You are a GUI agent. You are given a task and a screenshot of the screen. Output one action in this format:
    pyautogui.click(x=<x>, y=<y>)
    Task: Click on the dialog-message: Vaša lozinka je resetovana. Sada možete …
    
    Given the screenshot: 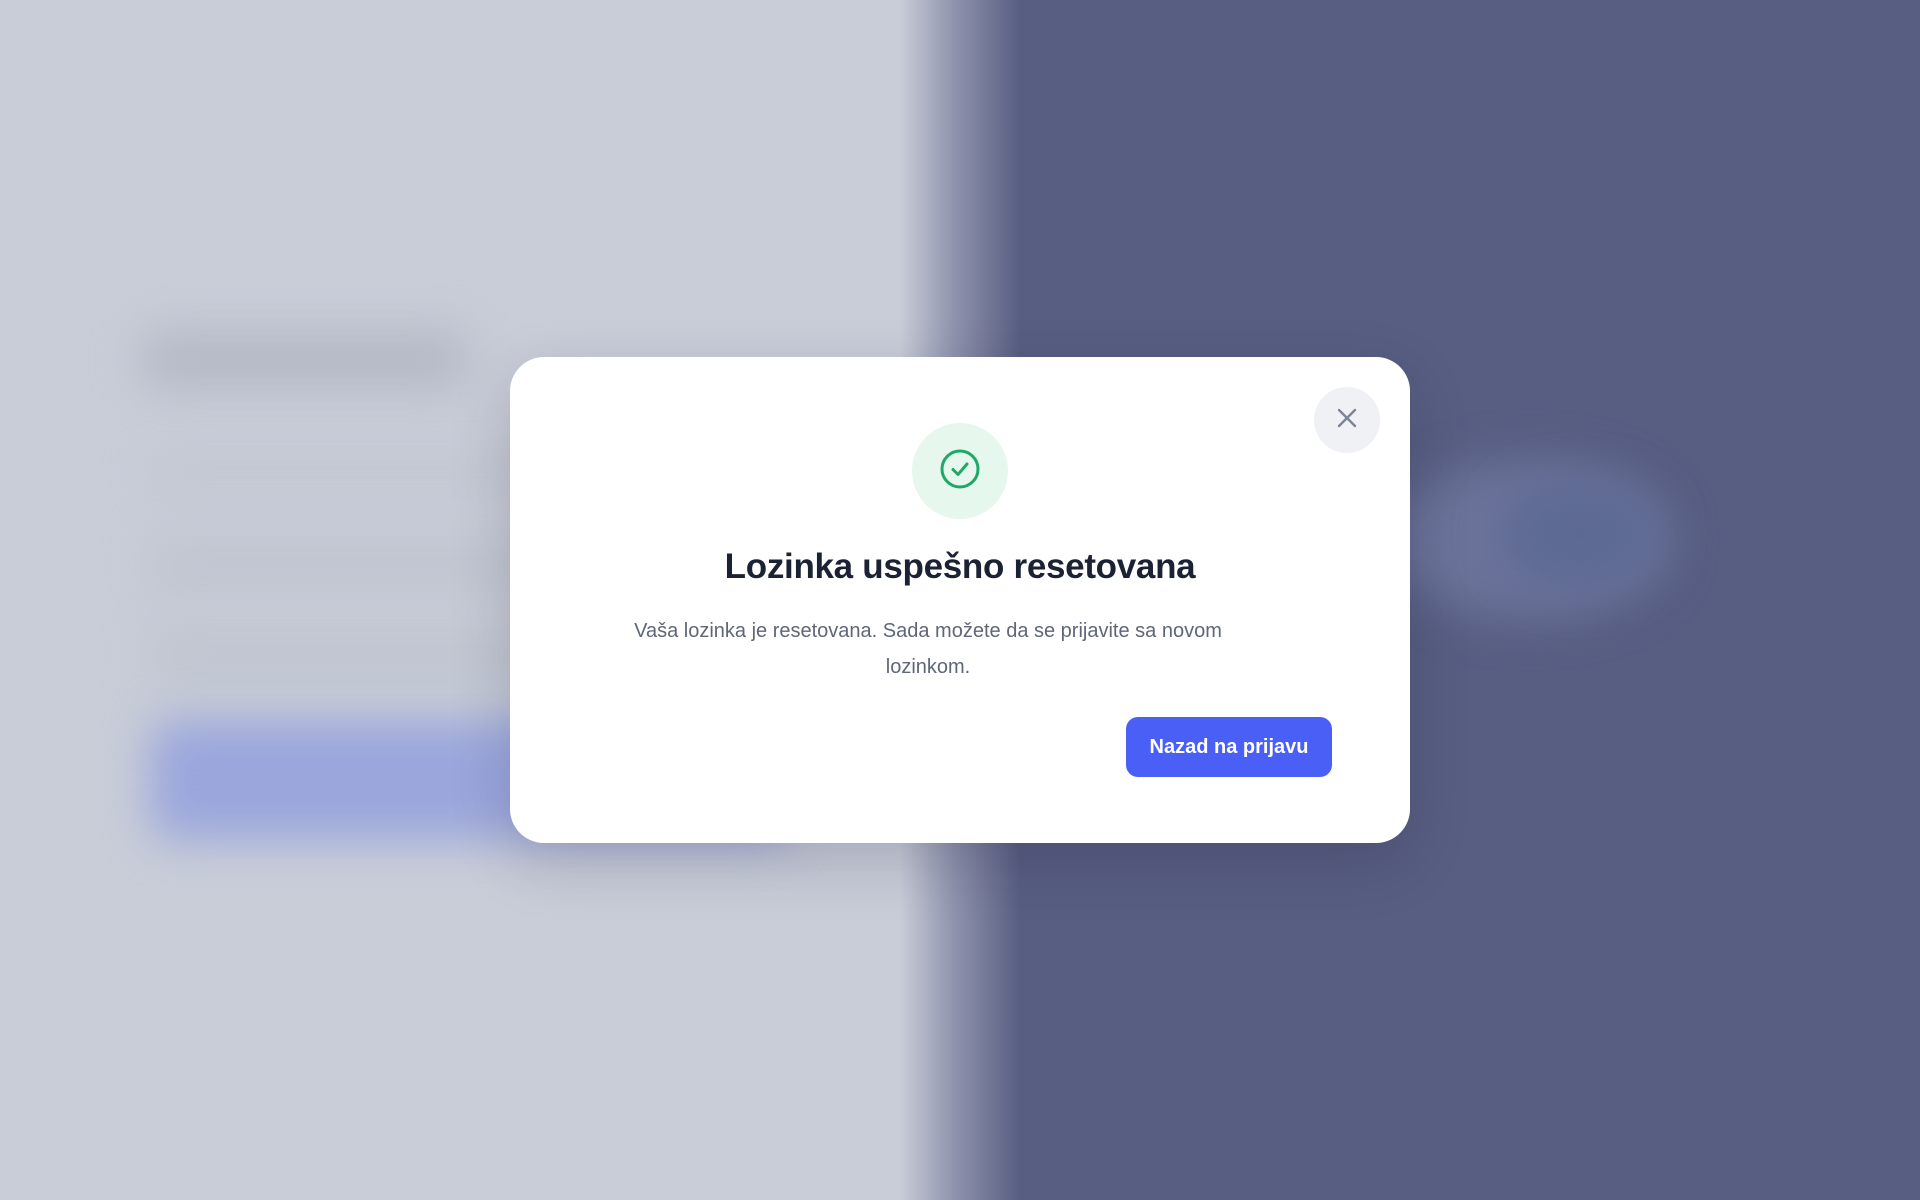 What is the action you would take?
    pyautogui.click(x=928, y=649)
    